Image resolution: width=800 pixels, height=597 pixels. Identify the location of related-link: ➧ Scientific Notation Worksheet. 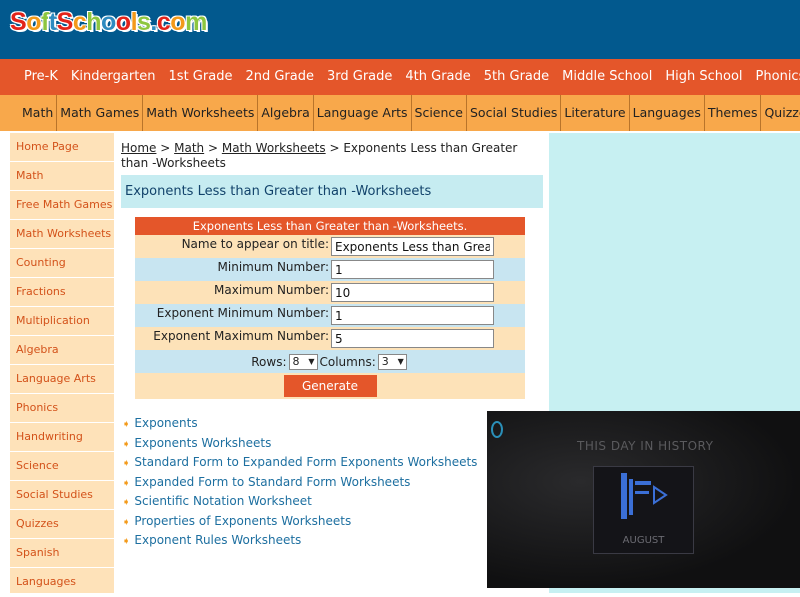
(299, 502).